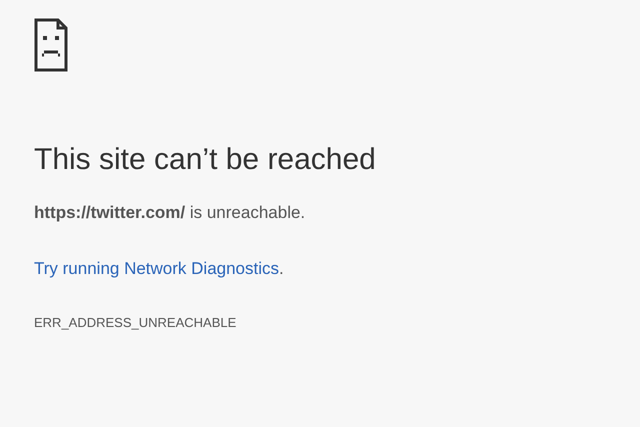 The width and height of the screenshot is (640, 427). I want to click on diagnostics-sentence: Try running Network Diagnostics., so click(159, 269).